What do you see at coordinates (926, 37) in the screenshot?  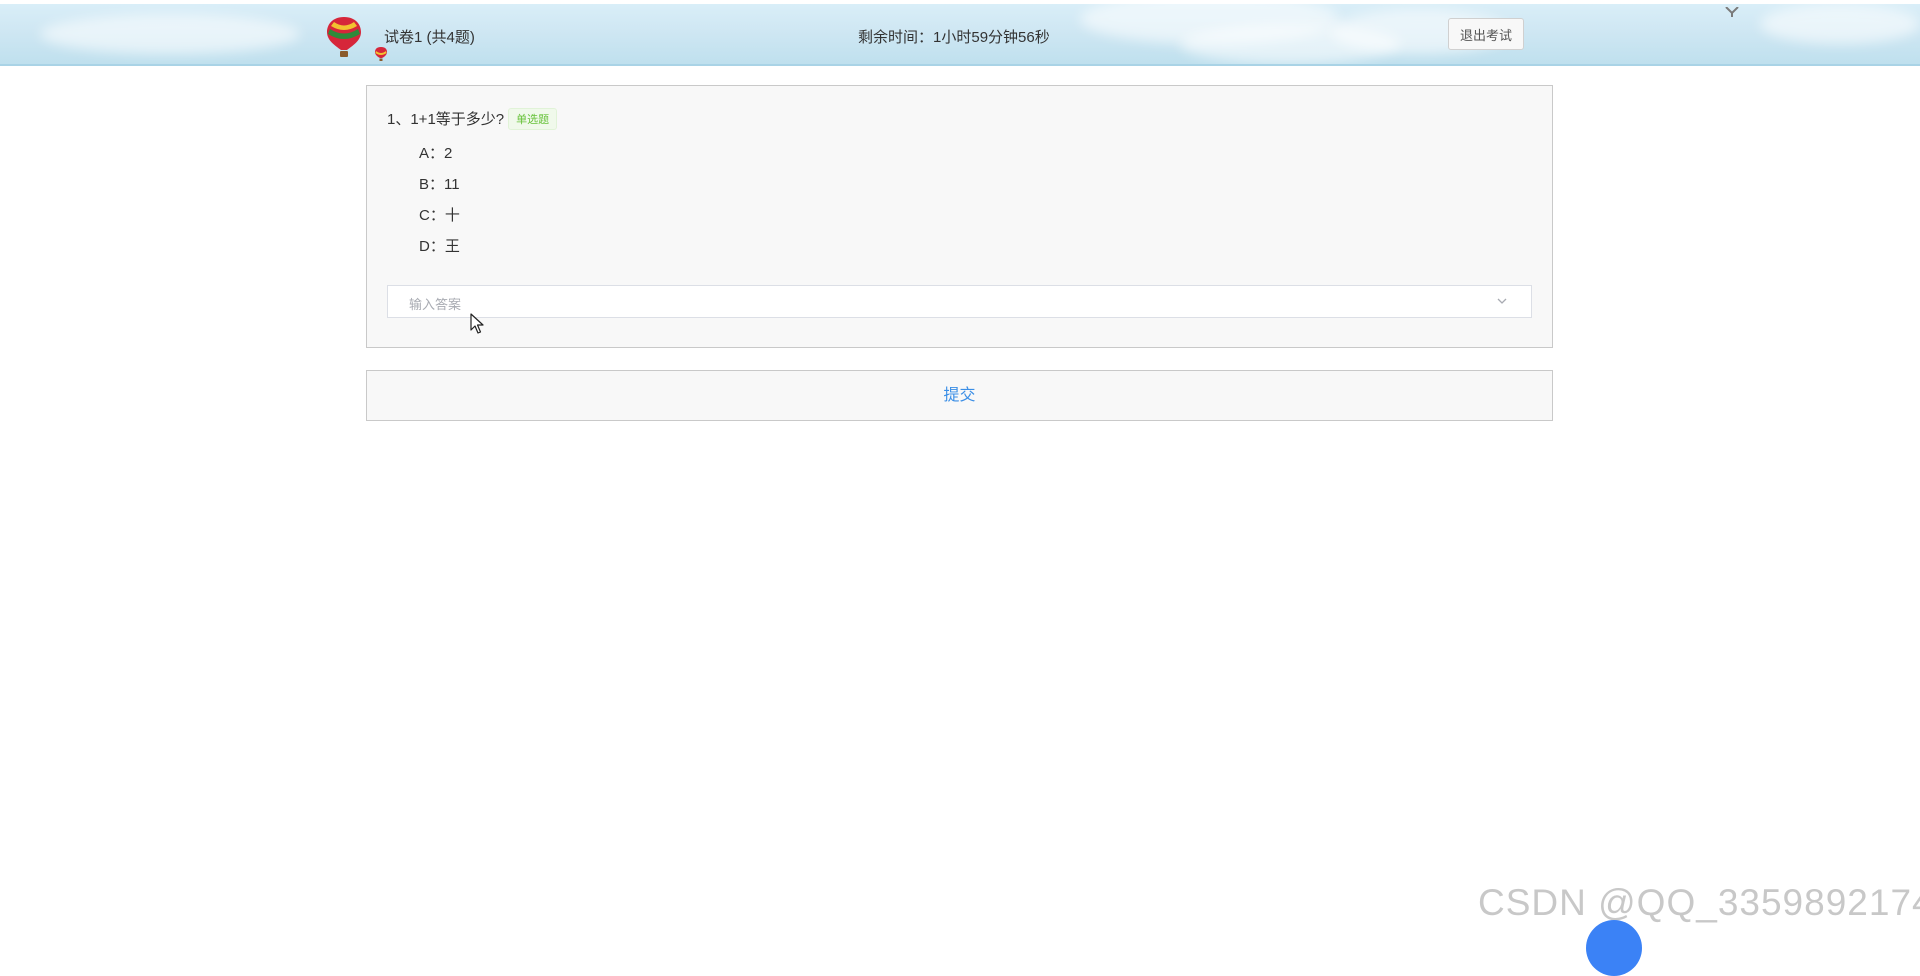 I see `timer-colon: ：` at bounding box center [926, 37].